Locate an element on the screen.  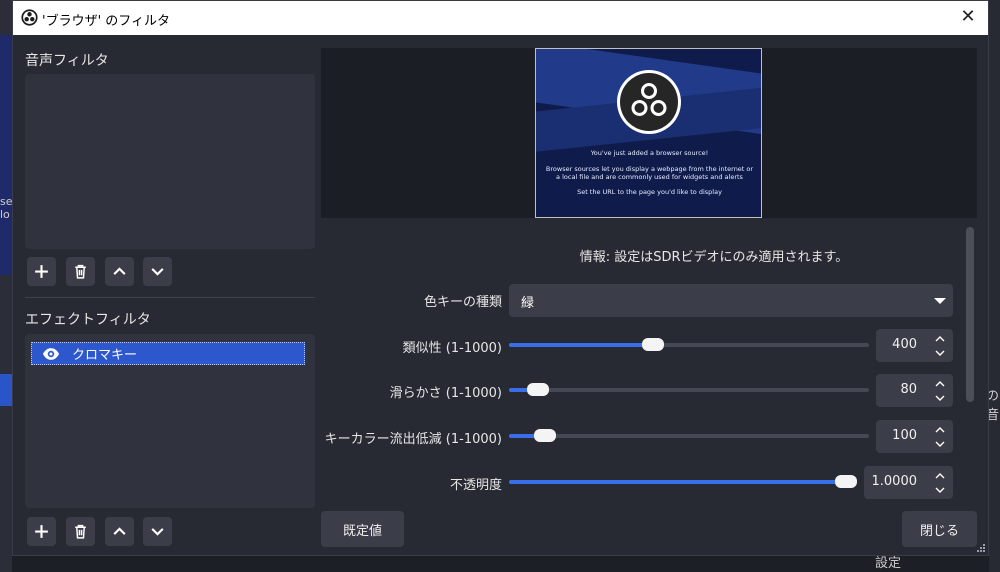
background-left-text: se lo is located at coordinates (6, 208).